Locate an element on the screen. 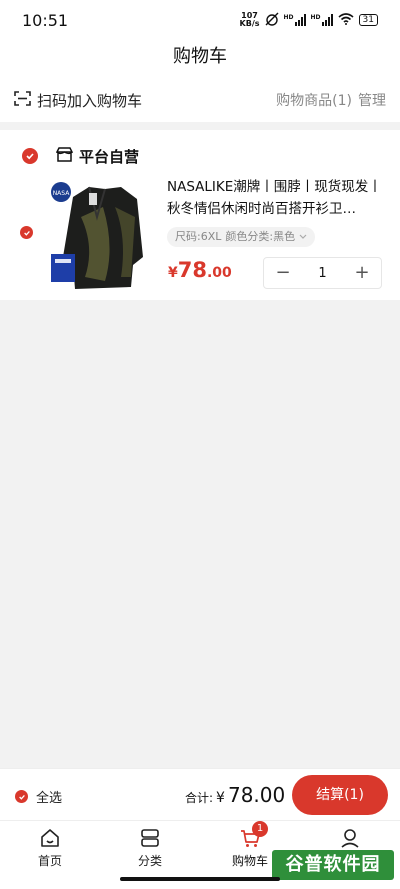  tab-cart-label: 购物车 is located at coordinates (249, 861).